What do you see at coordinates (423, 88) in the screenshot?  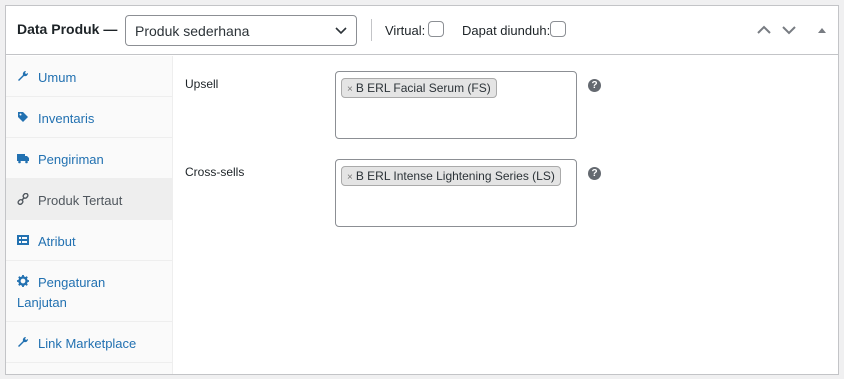 I see `chip-label: B ERL Facial Serum (FS)` at bounding box center [423, 88].